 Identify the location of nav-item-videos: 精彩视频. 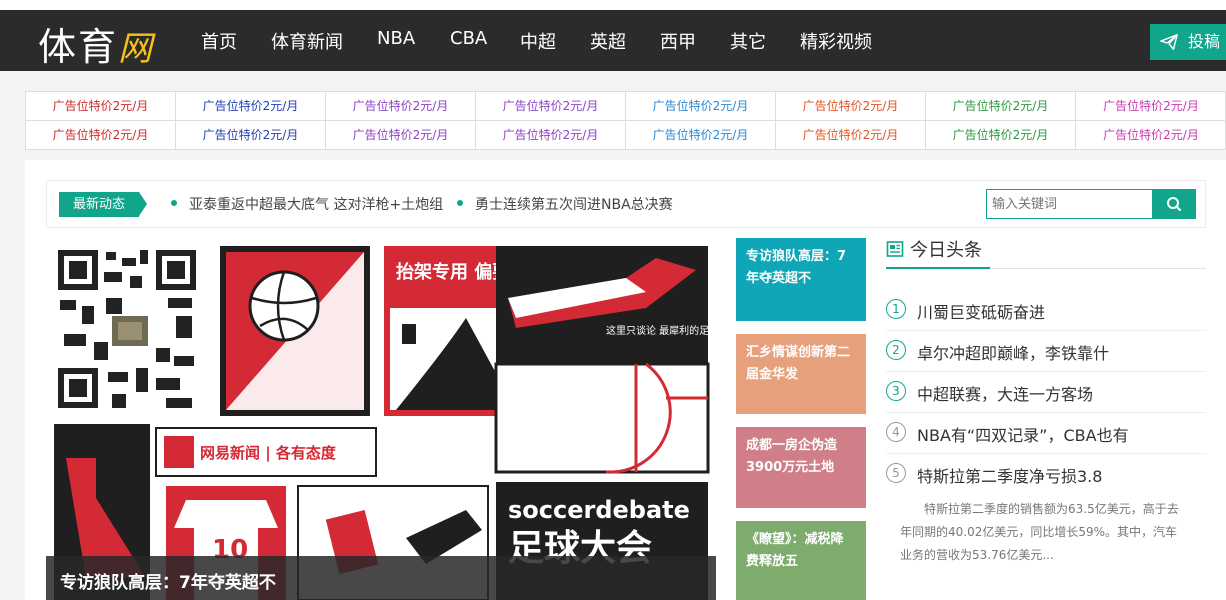
(836, 41).